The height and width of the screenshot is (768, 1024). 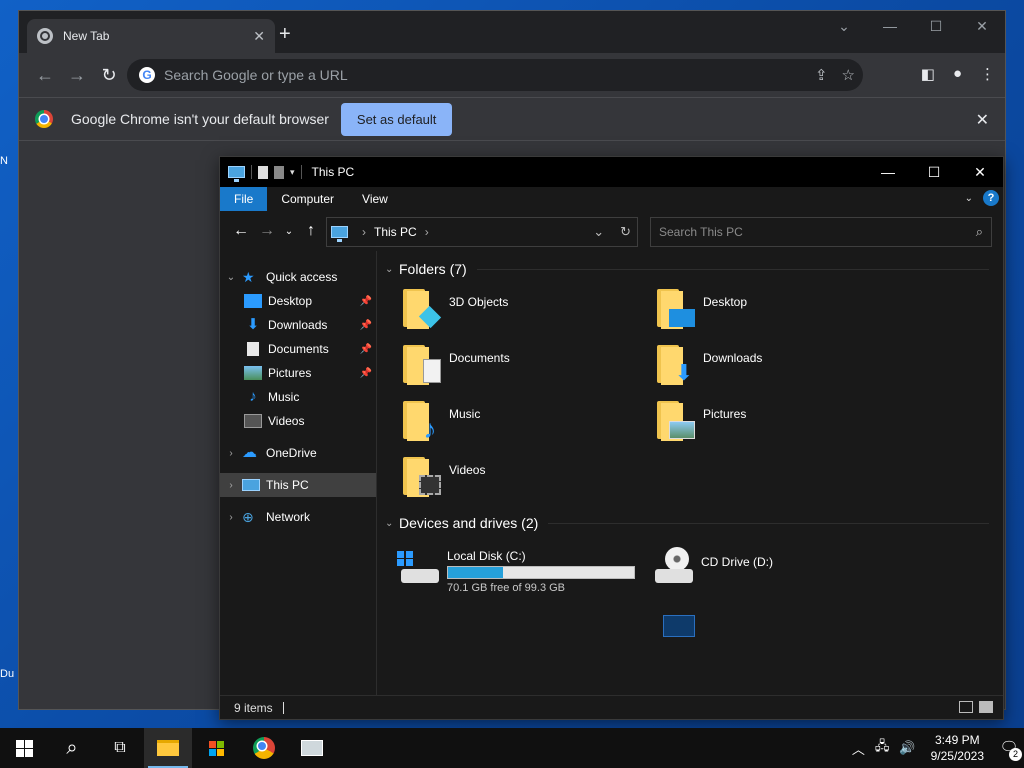 What do you see at coordinates (882, 748) in the screenshot?
I see `network-status-icon: 🖧` at bounding box center [882, 748].